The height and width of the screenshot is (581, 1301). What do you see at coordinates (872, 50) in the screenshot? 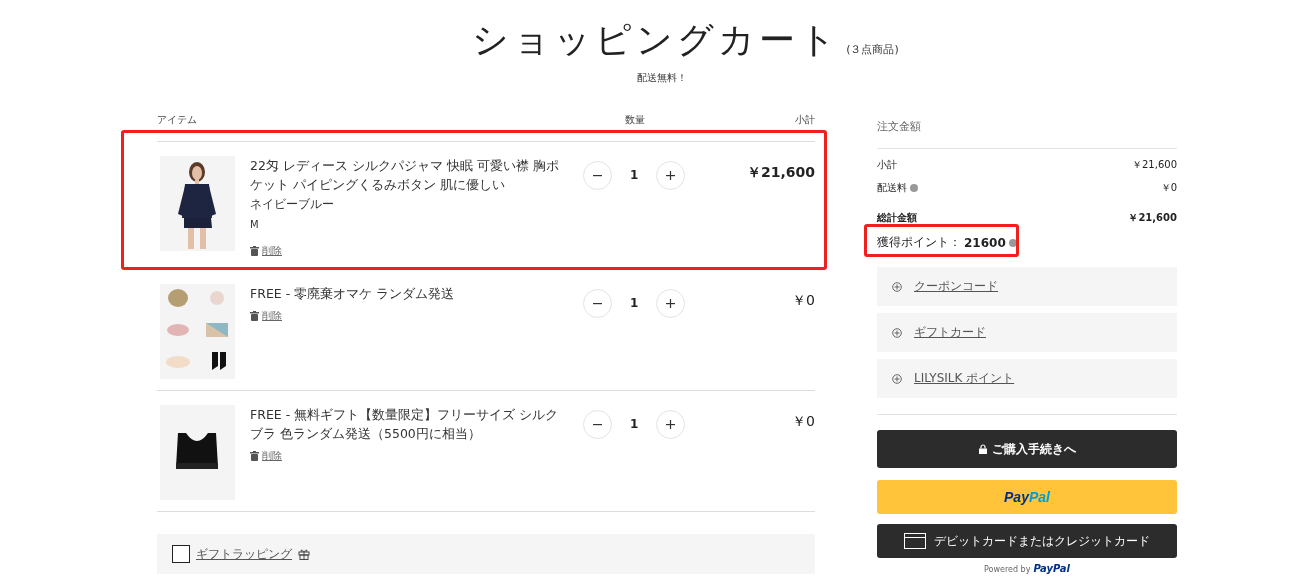
I see `item-count: (３点商品)` at bounding box center [872, 50].